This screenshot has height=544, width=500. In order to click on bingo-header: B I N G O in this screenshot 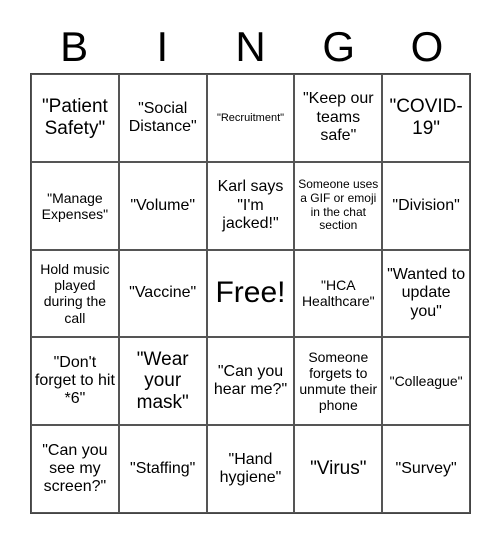, I will do `click(250, 47)`.